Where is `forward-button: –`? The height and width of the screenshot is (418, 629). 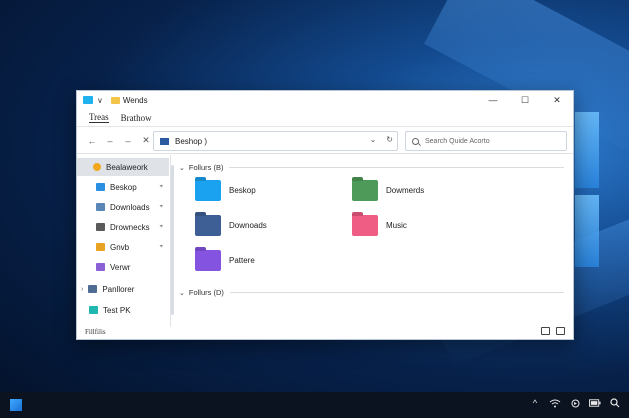
forward-button: – is located at coordinates (110, 141).